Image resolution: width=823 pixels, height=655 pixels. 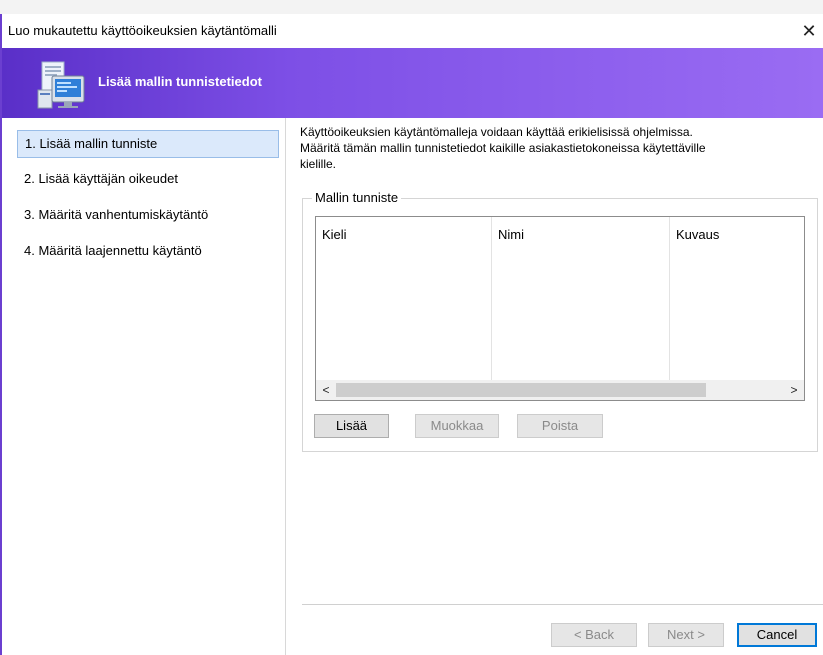 I want to click on group-title: Mallin tunniste, so click(x=357, y=197).